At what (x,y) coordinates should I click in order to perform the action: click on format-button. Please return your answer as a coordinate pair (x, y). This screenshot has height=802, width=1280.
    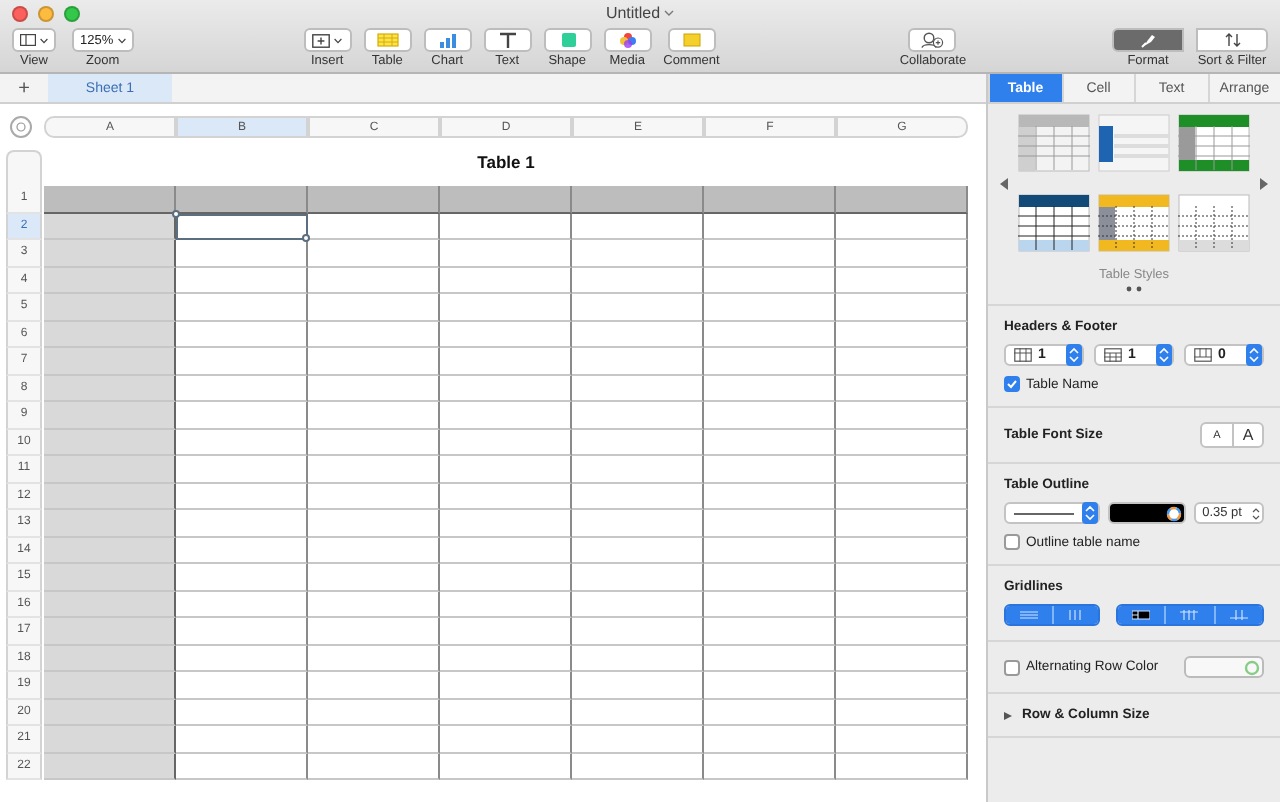
    Looking at the image, I should click on (1148, 40).